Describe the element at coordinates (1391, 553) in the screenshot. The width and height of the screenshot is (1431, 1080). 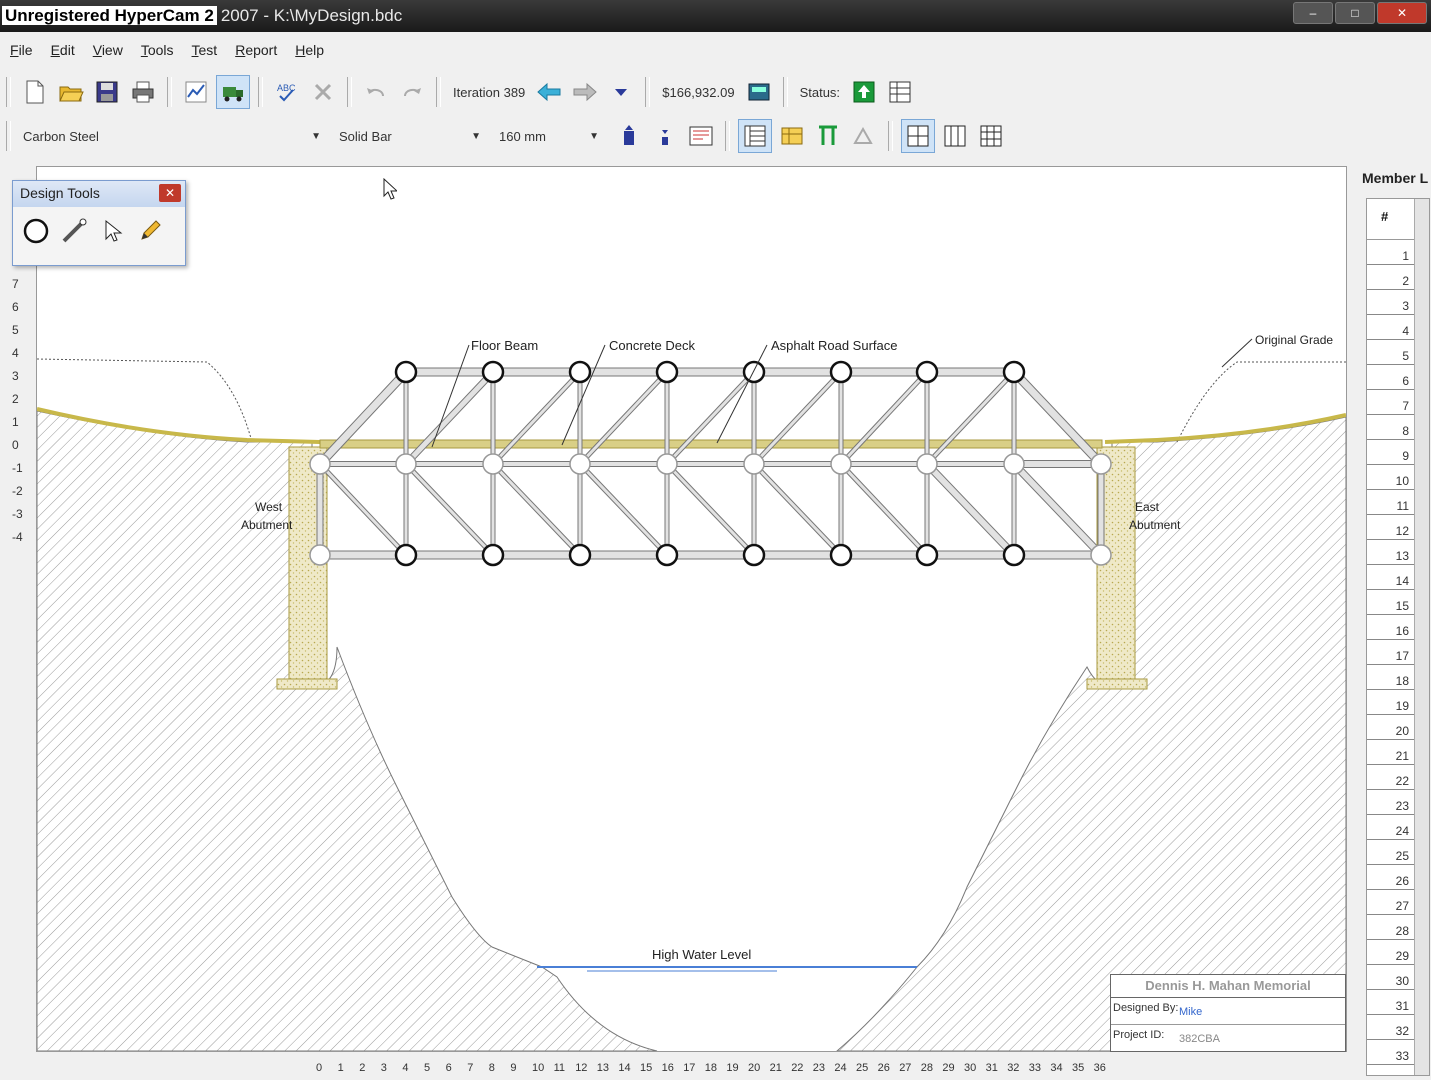
I see `member-row: 13` at that location.